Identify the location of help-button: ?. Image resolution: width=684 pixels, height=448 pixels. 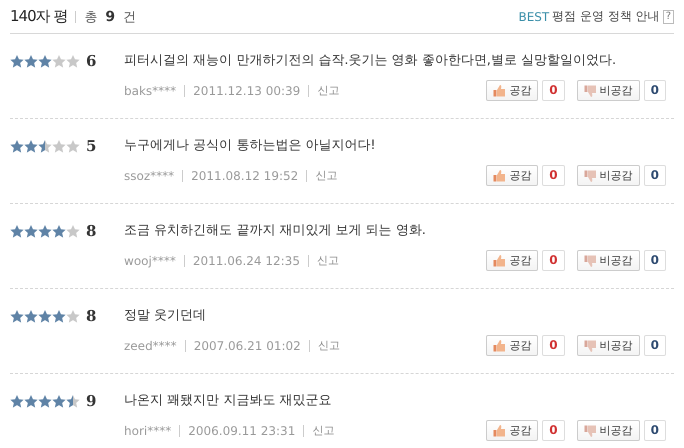
(668, 17).